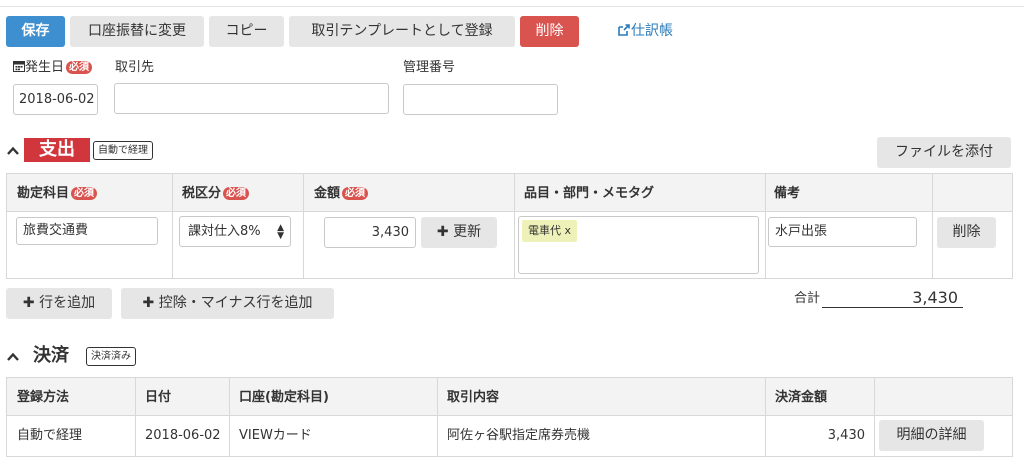  I want to click on partner-input, so click(251, 98).